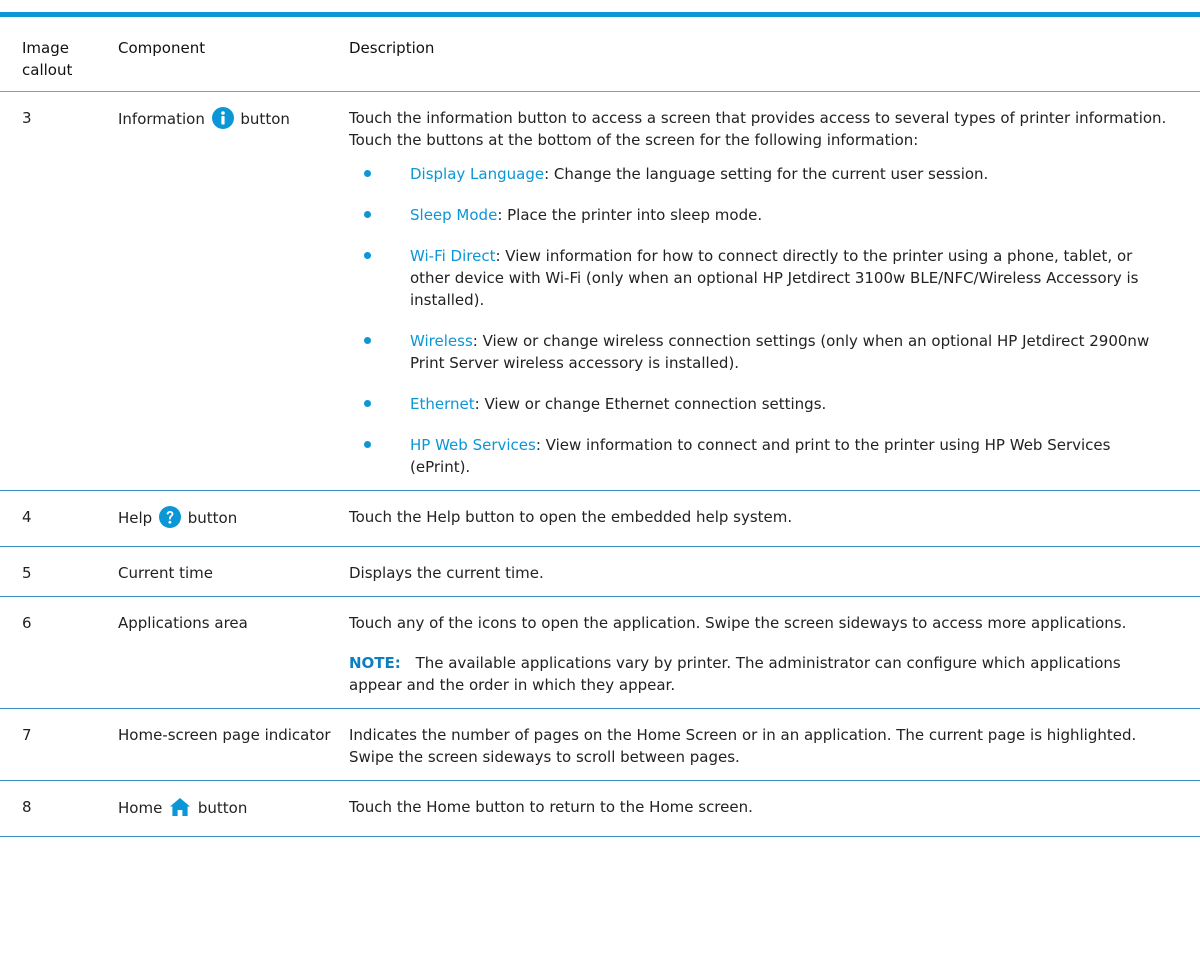  Describe the element at coordinates (477, 174) in the screenshot. I see `display-language-link: Display Language` at that location.